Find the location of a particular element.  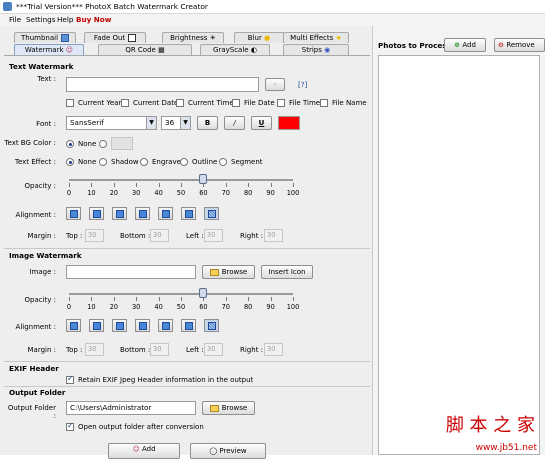

watermark-icon: ☺ is located at coordinates (68, 50).